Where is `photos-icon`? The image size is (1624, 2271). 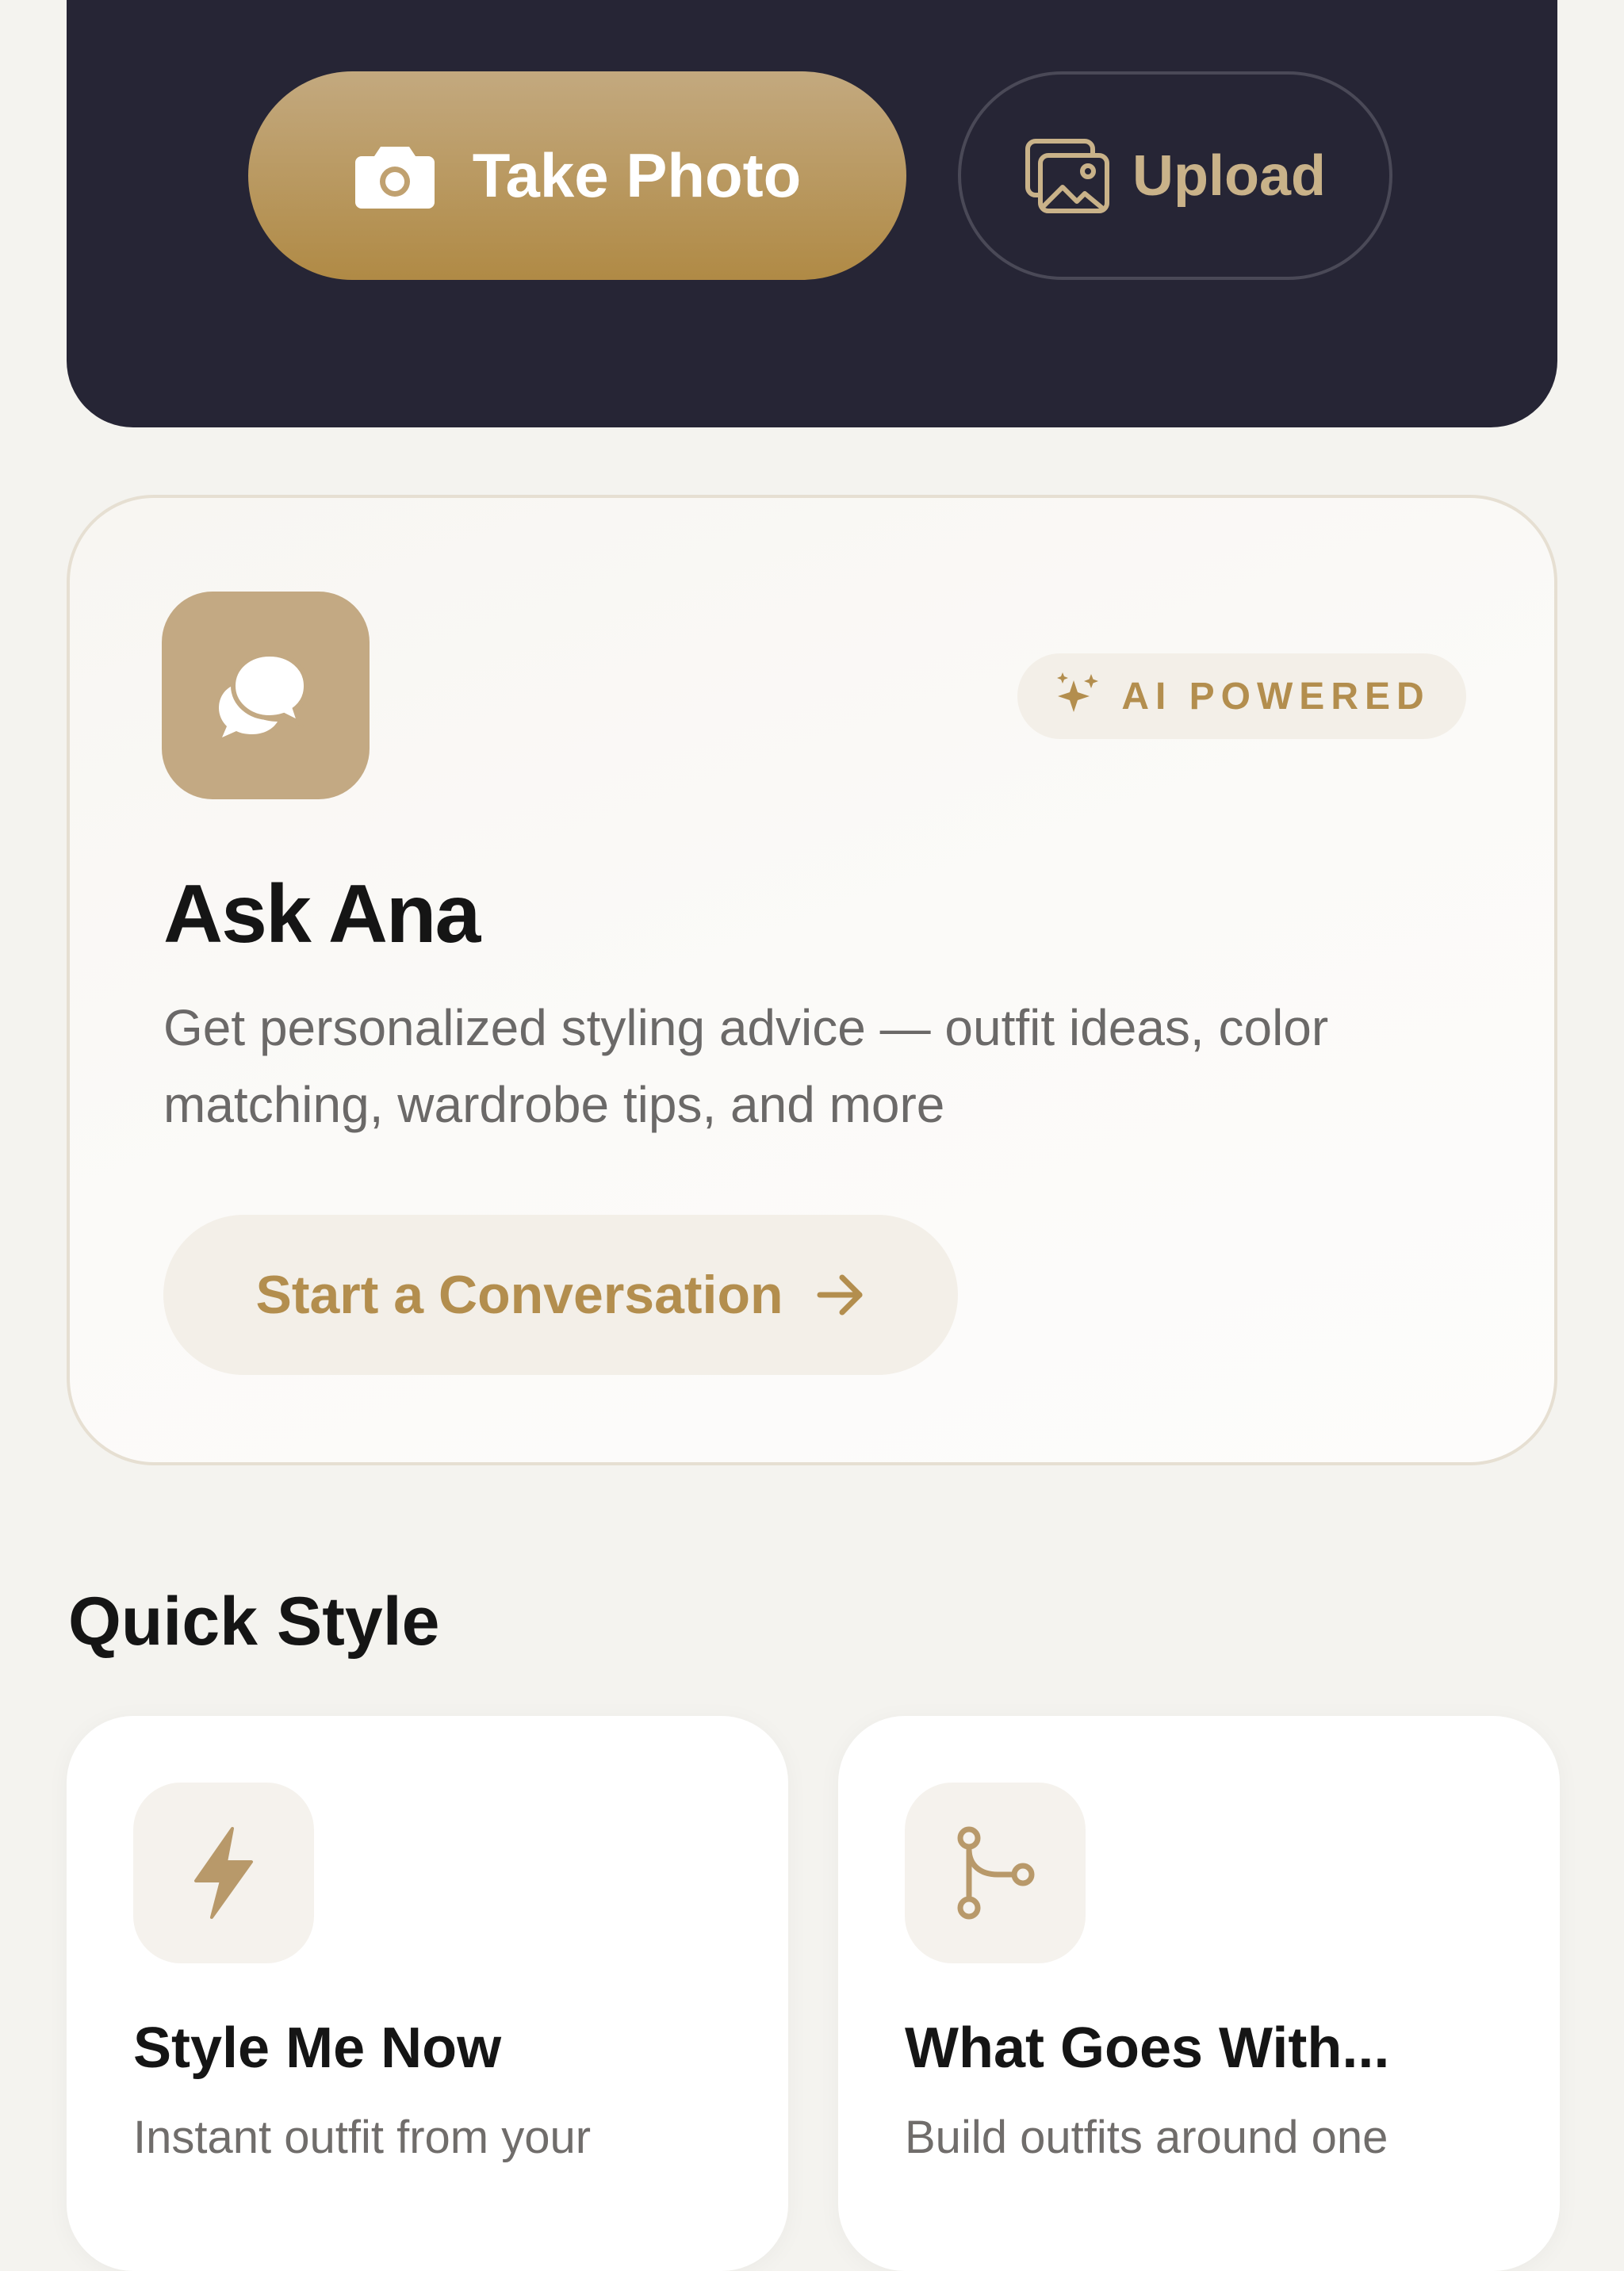
photos-icon is located at coordinates (1067, 176).